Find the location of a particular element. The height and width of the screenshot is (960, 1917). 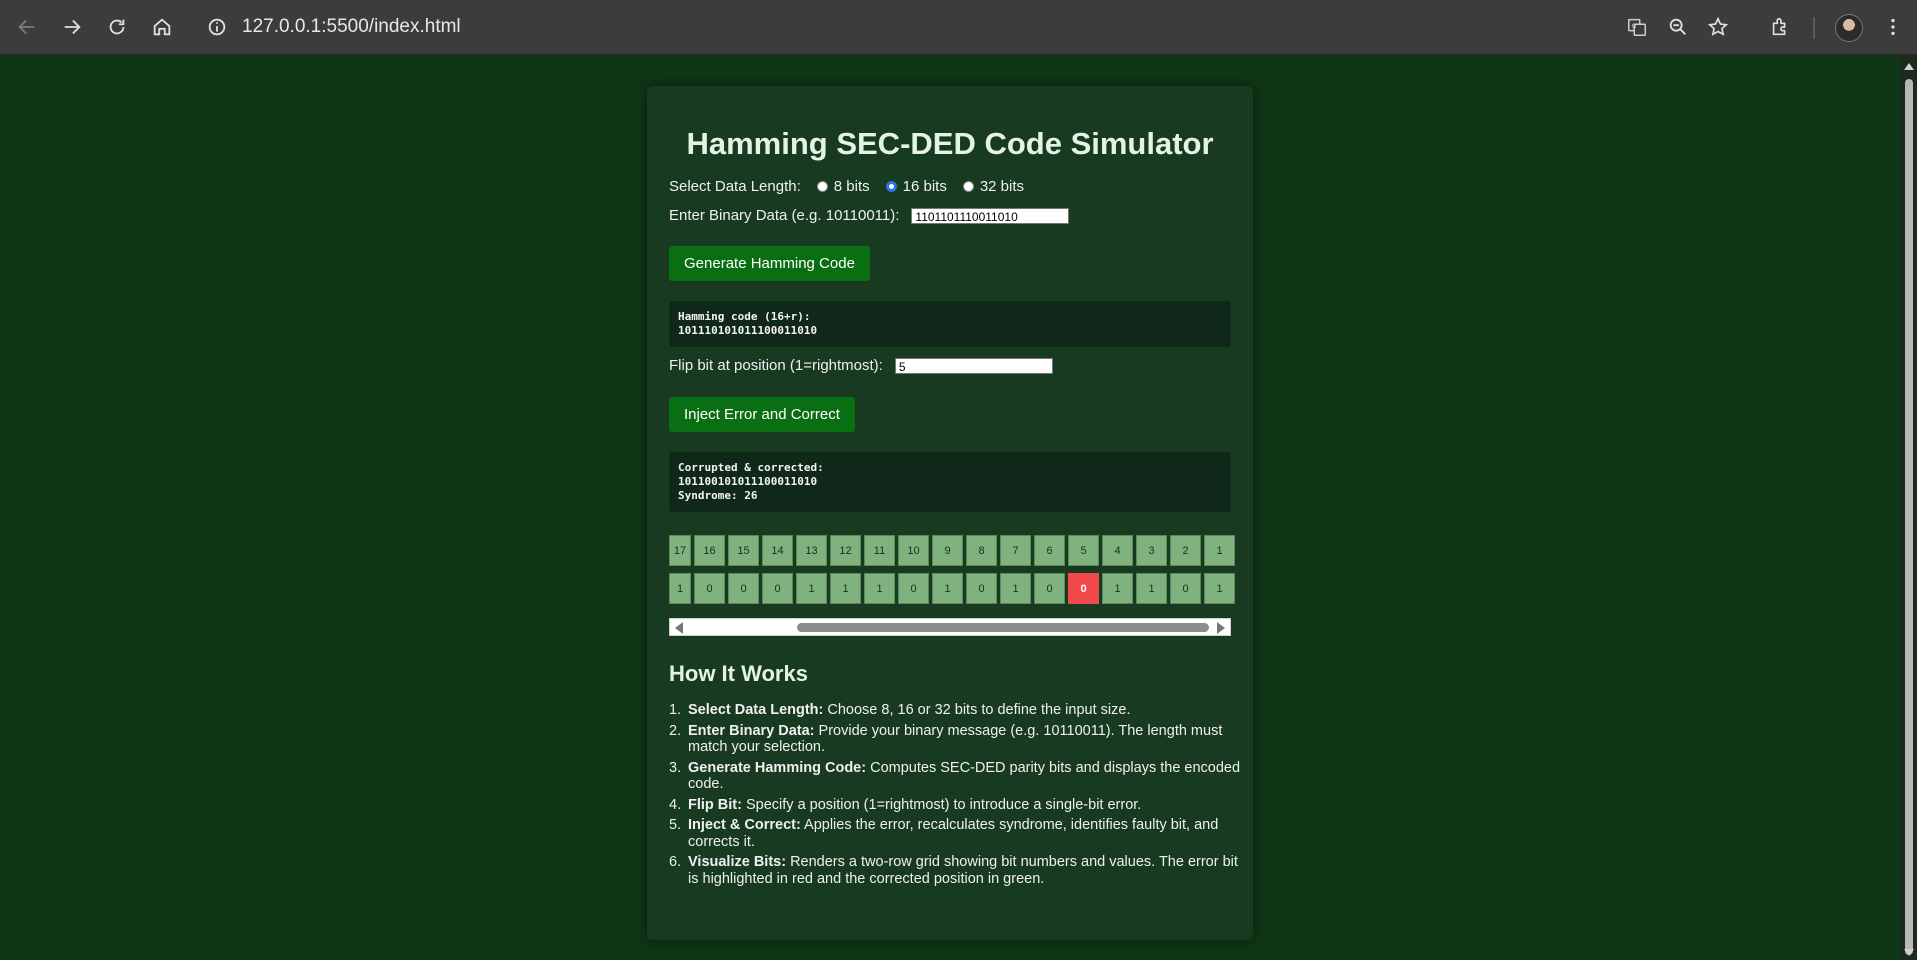

bit-value-row: 10001110101001101 is located at coordinates (953, 588).